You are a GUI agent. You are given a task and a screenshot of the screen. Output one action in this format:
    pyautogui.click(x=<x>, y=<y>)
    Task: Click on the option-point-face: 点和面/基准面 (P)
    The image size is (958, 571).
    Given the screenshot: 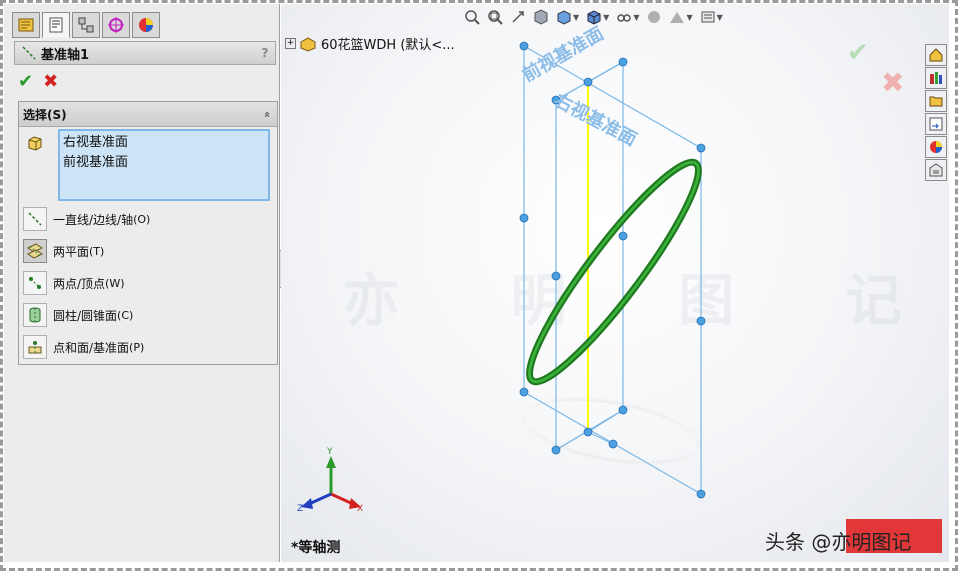 What is the action you would take?
    pyautogui.click(x=148, y=347)
    